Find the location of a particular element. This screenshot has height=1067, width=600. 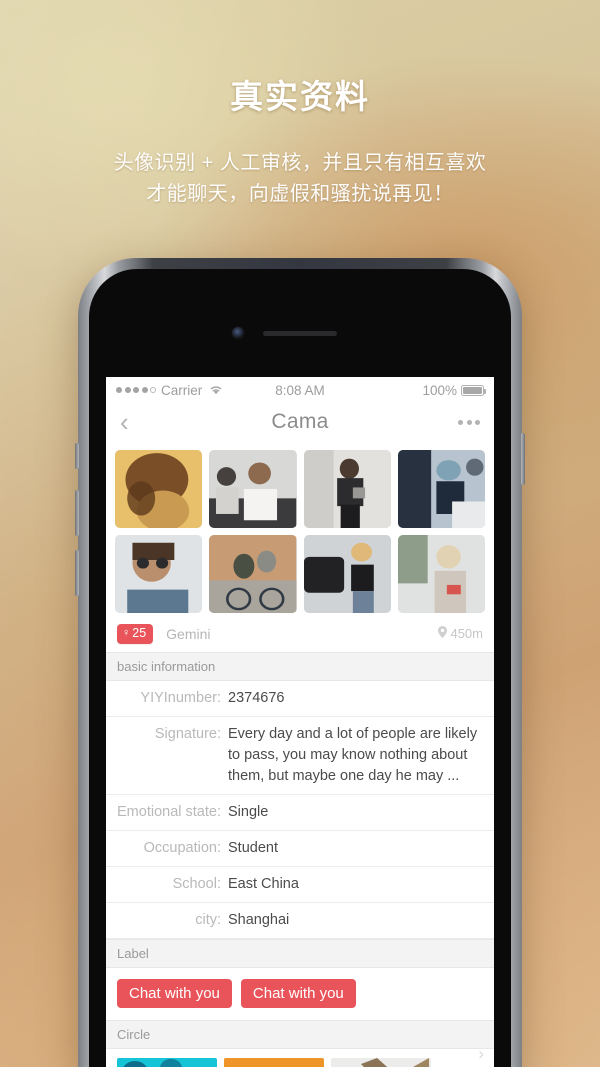

battery-percent-label: 100% is located at coordinates (439, 390).